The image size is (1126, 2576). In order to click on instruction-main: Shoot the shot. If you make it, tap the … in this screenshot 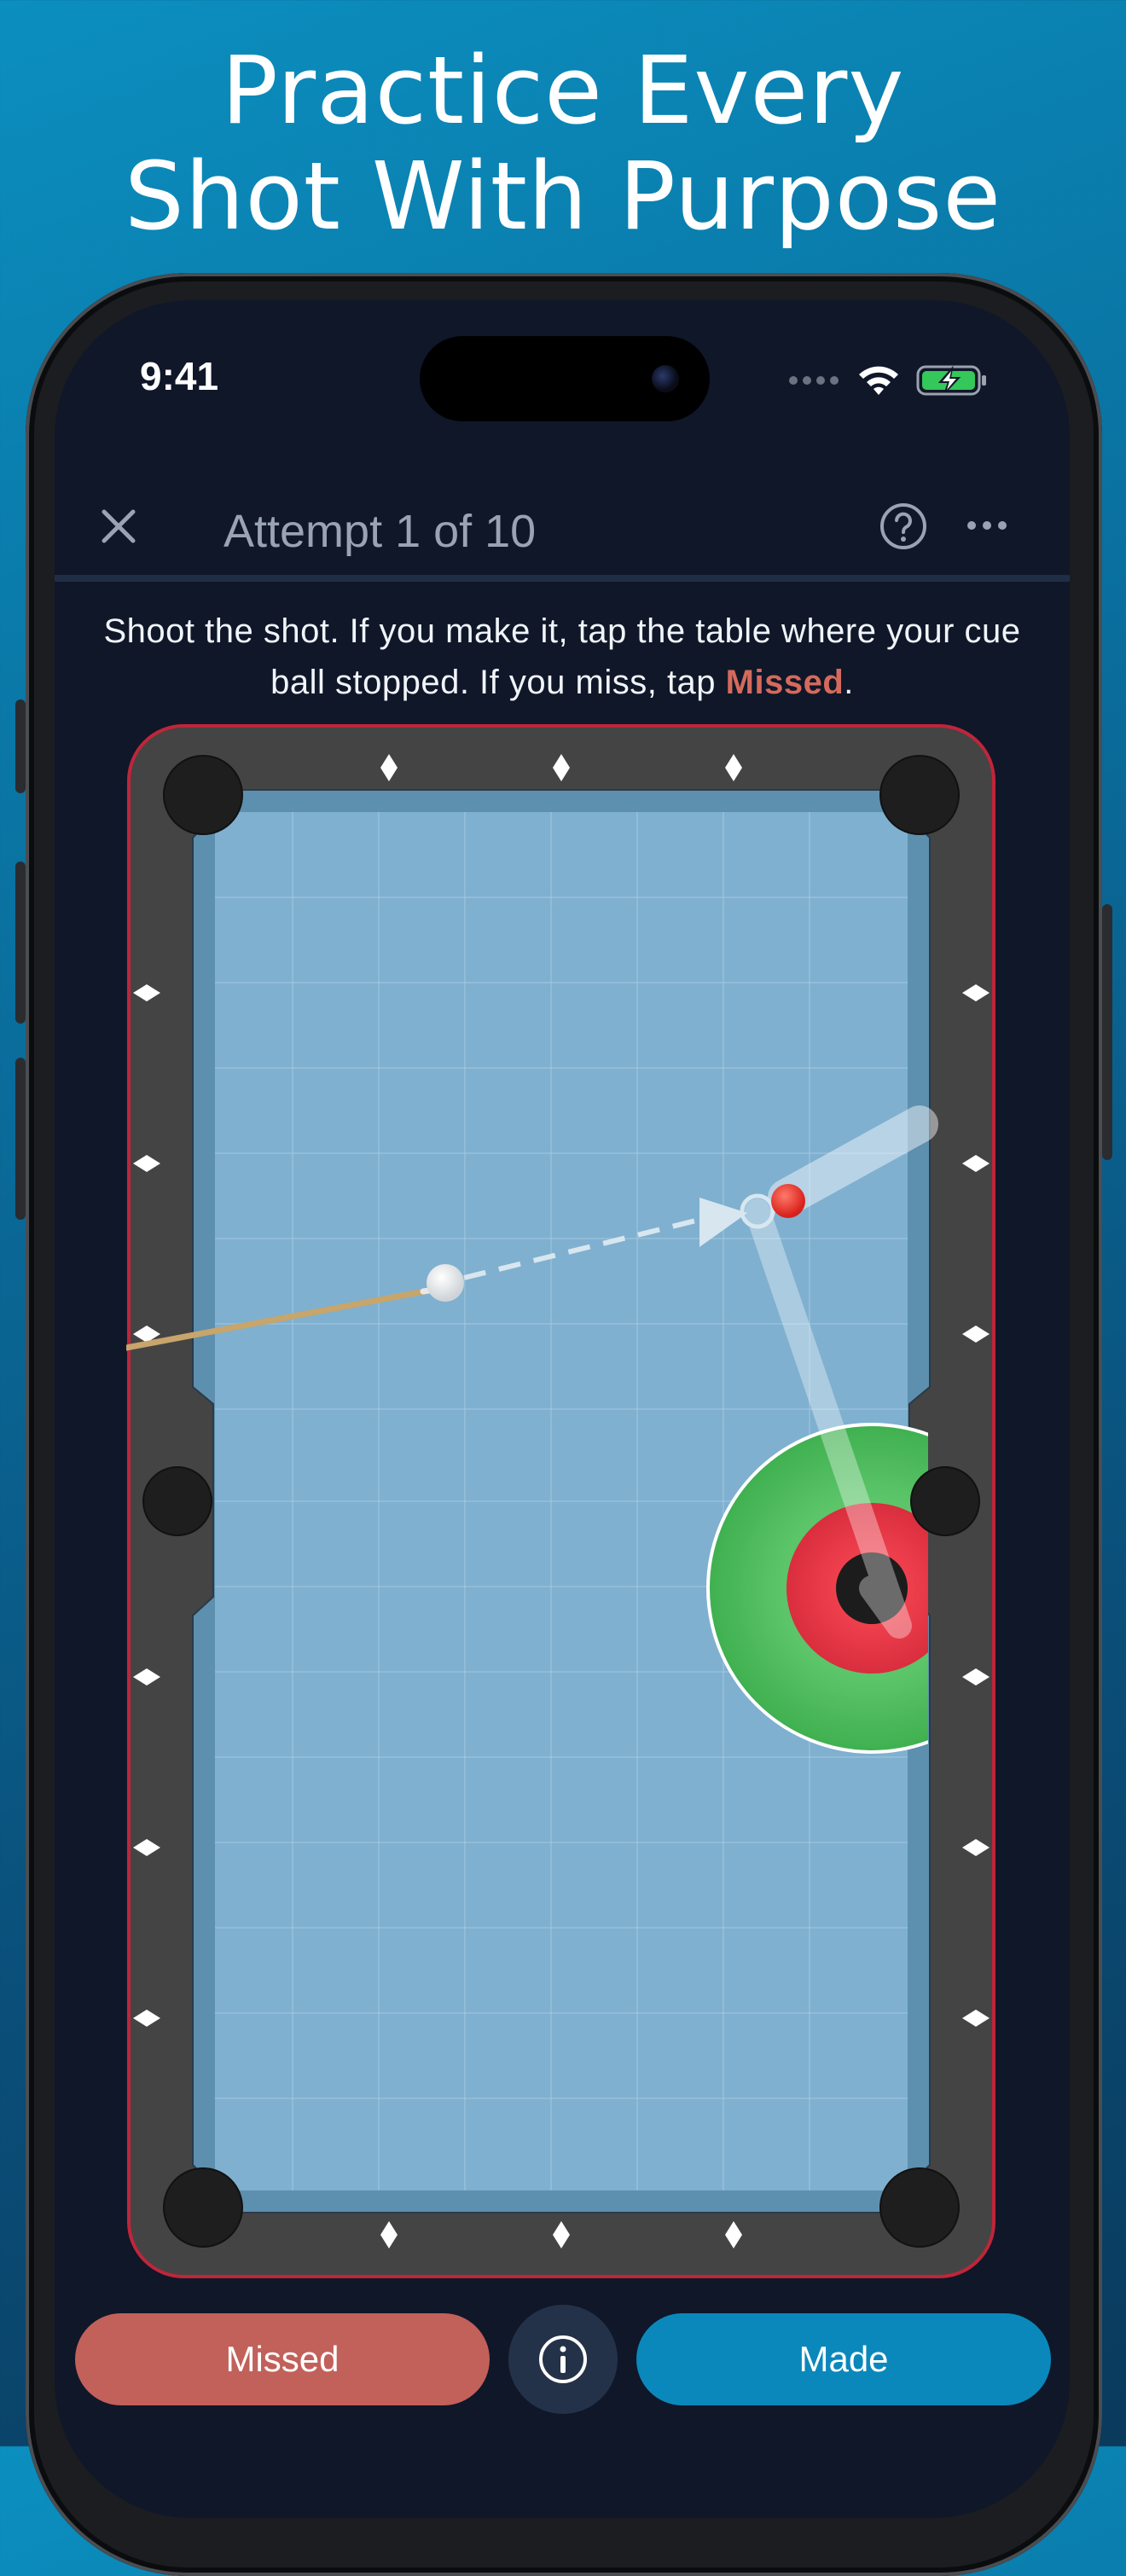, I will do `click(562, 656)`.